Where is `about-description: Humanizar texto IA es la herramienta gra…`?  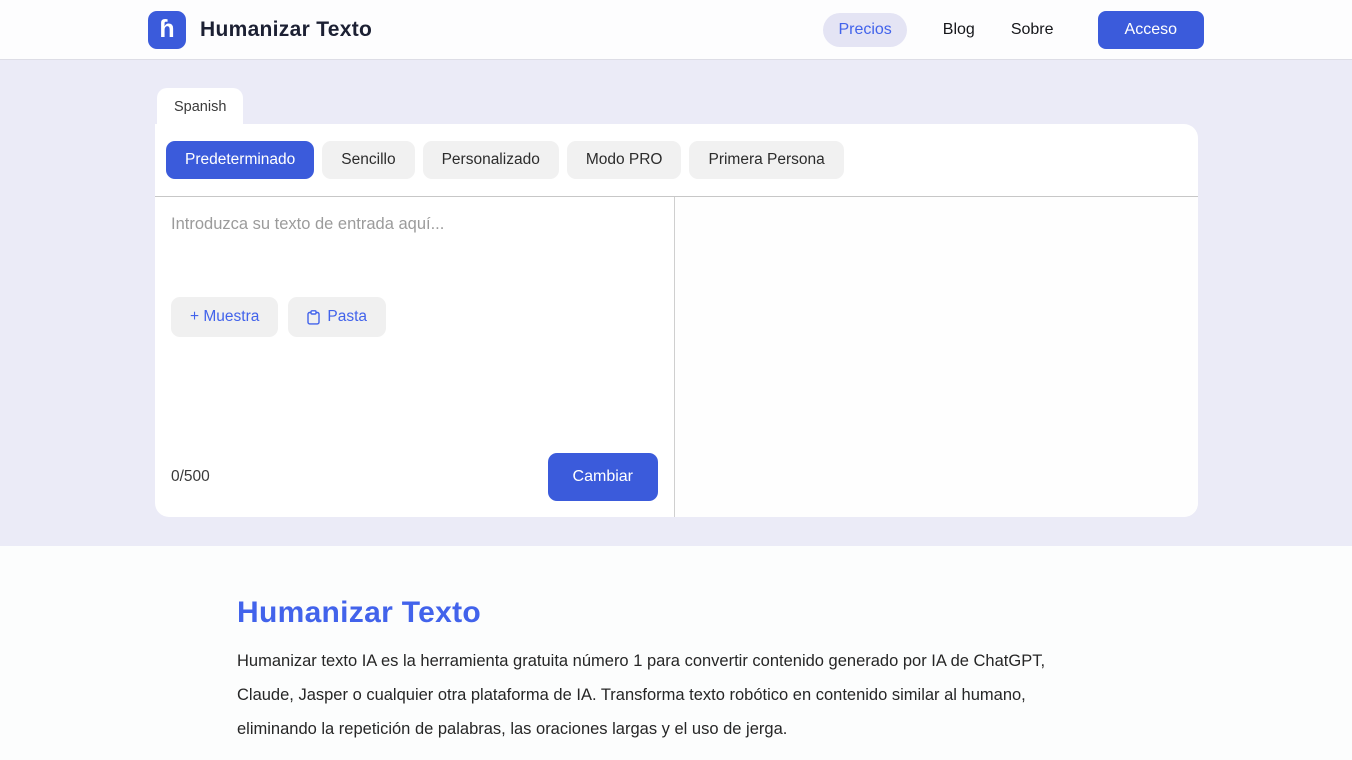
about-description: Humanizar texto IA es la herramienta gra… is located at coordinates (641, 695).